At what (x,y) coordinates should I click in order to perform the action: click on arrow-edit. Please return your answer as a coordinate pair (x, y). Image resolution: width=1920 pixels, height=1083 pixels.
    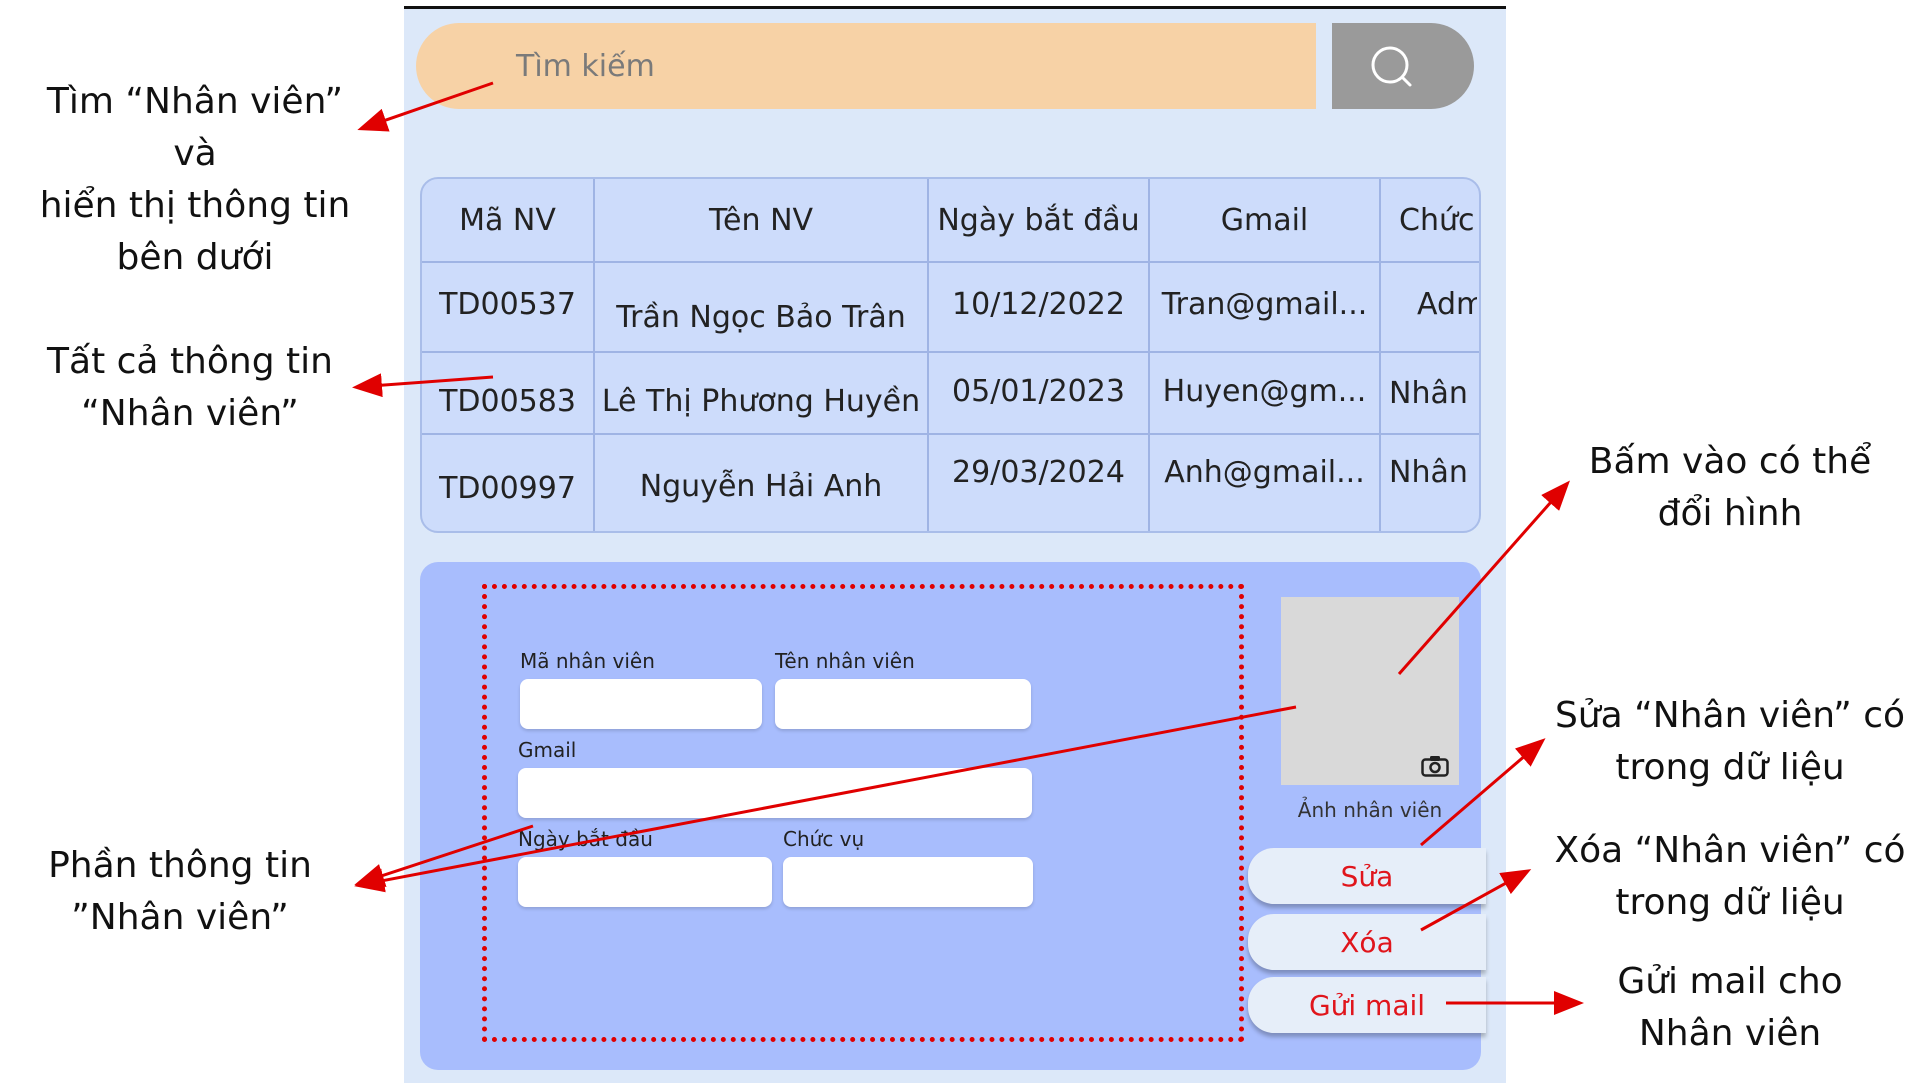
    Looking at the image, I should click on (1483, 792).